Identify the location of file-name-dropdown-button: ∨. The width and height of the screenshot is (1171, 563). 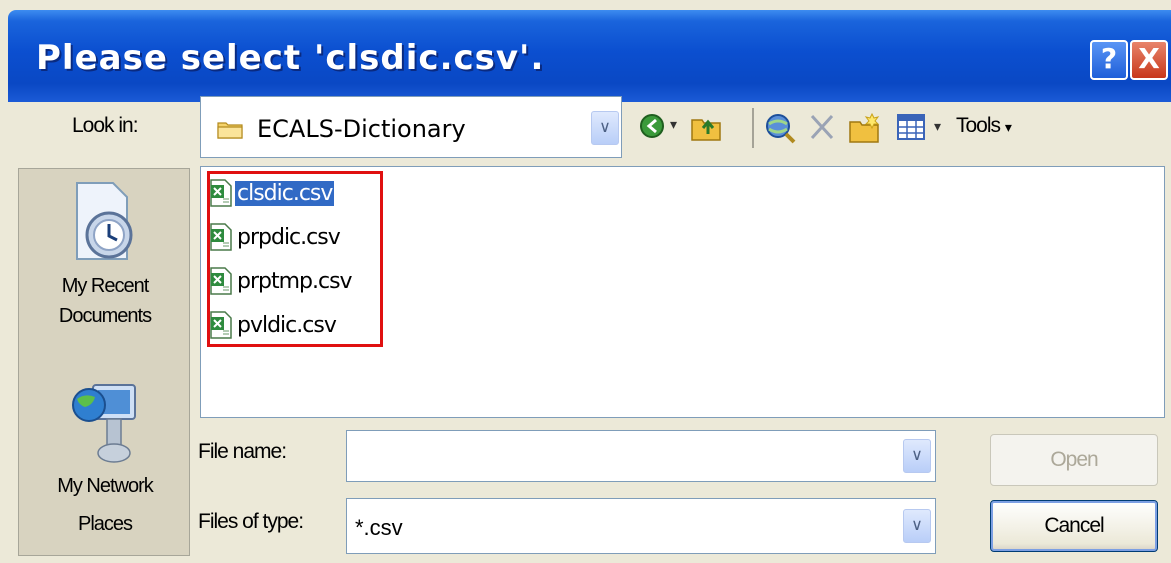
(917, 456).